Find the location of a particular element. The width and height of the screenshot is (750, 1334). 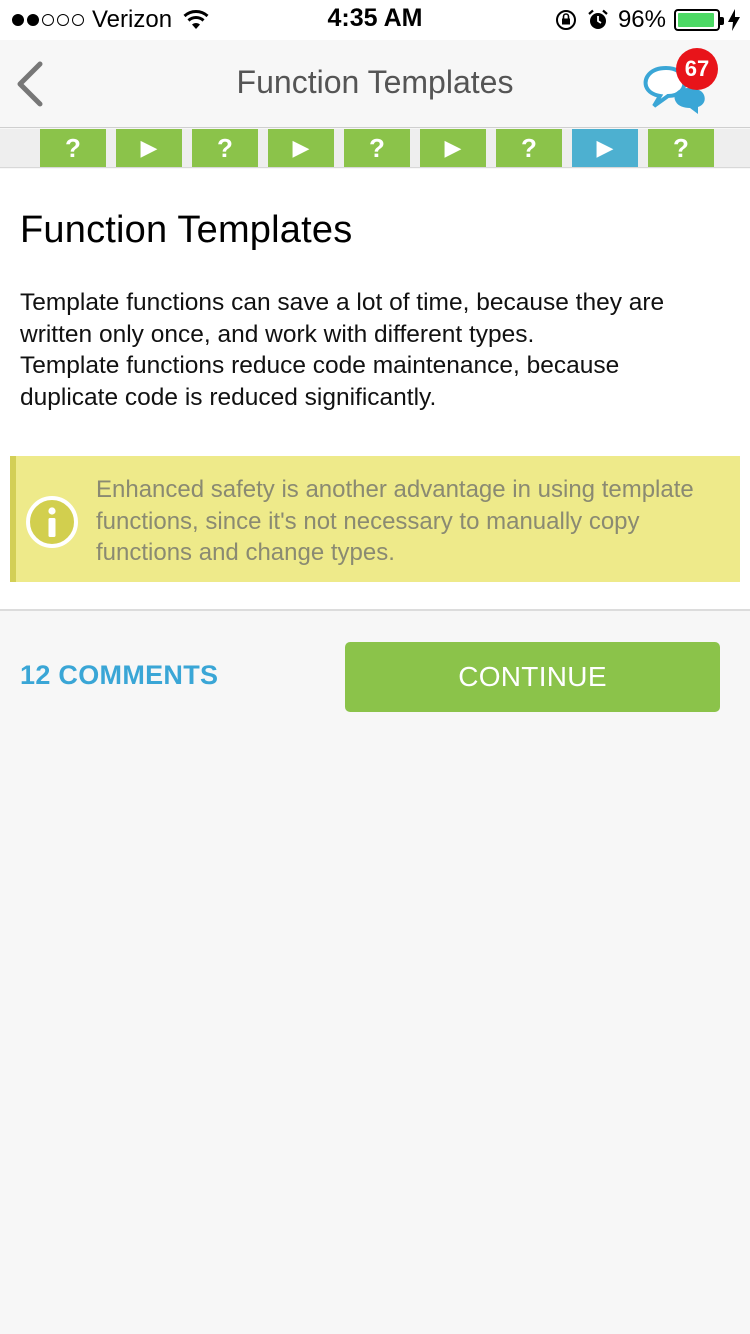

navigation-bar: Function Templates 67 is located at coordinates (375, 84).